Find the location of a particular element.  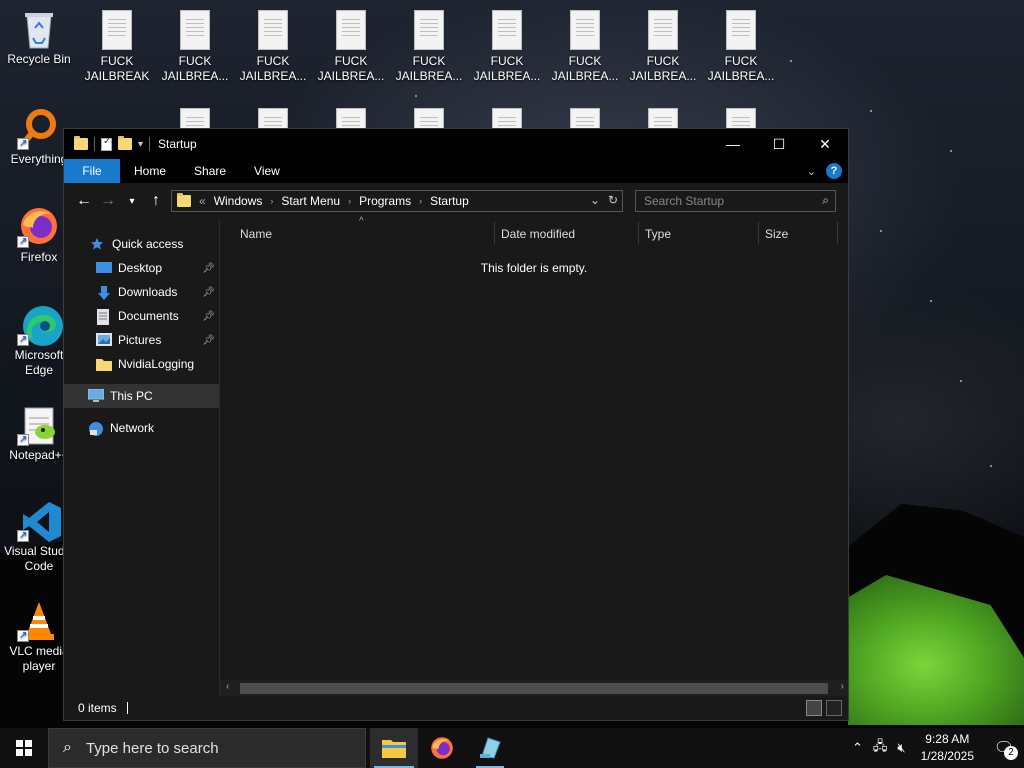

scroll-right-icon: › is located at coordinates (842, 686).